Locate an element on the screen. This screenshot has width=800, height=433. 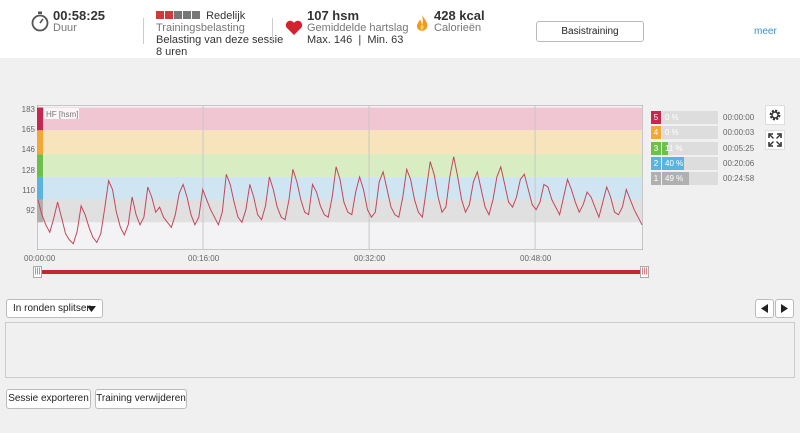
load-line2: 8 uren is located at coordinates (172, 52).